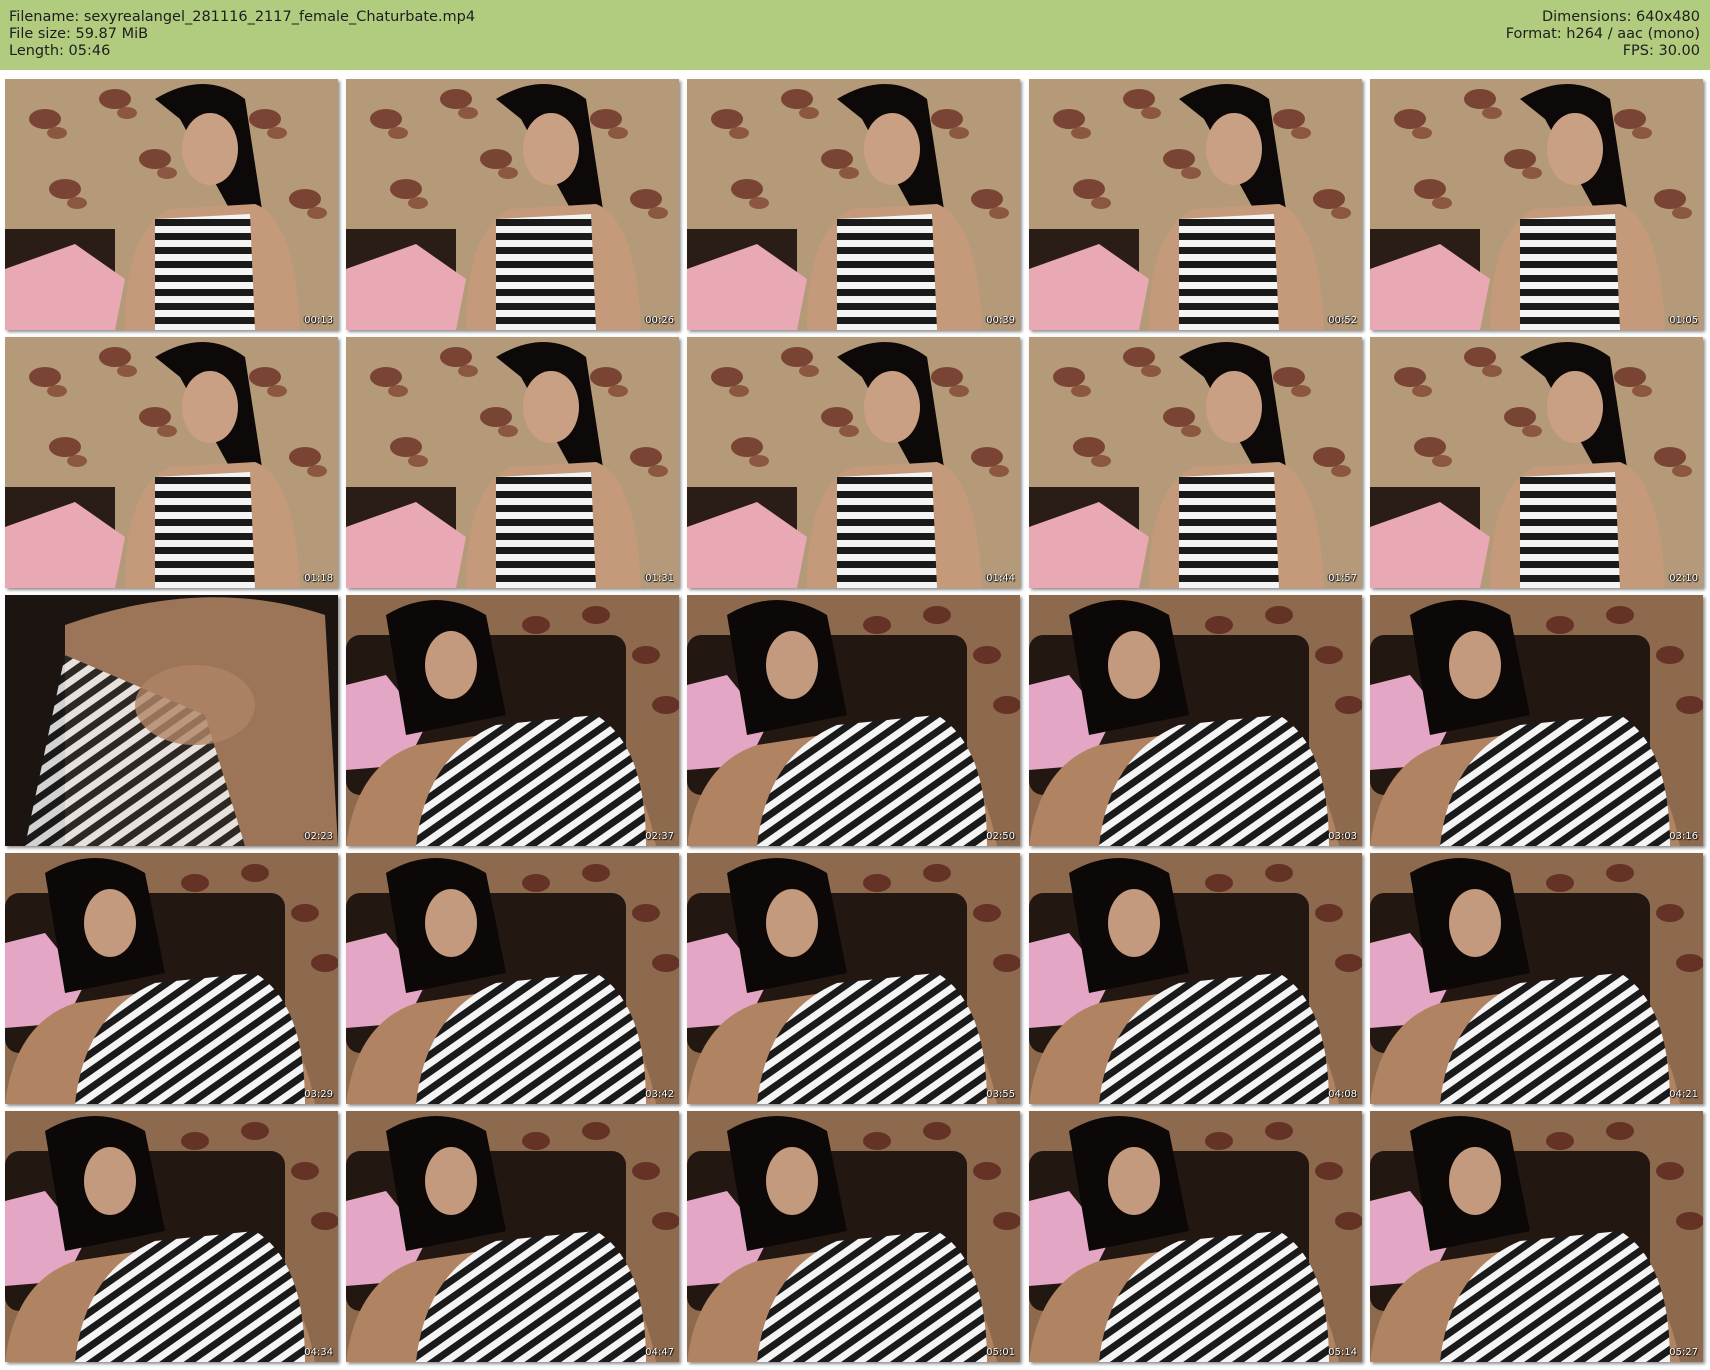  I want to click on format-text: Format: h264 / aac (mono), so click(1602, 34).